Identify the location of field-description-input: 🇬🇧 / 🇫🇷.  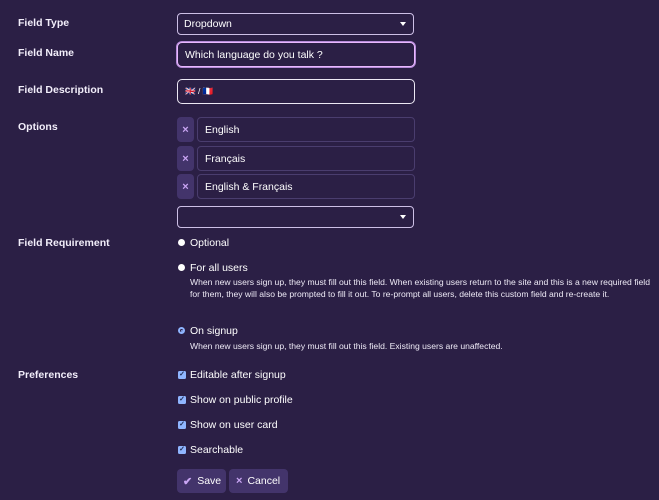
(296, 91).